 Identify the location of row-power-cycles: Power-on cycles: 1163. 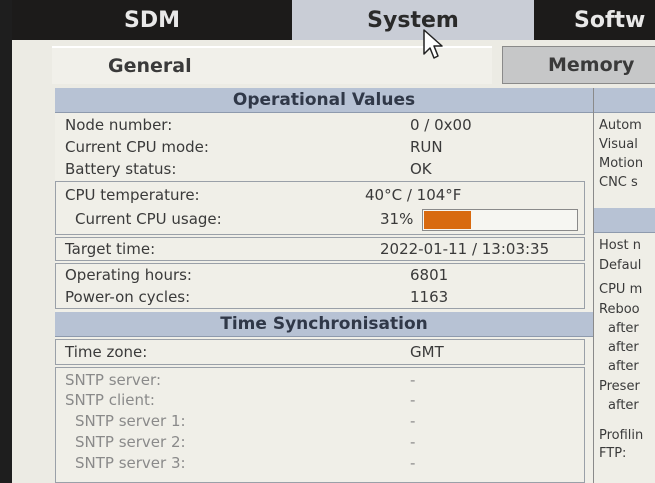
(324, 297).